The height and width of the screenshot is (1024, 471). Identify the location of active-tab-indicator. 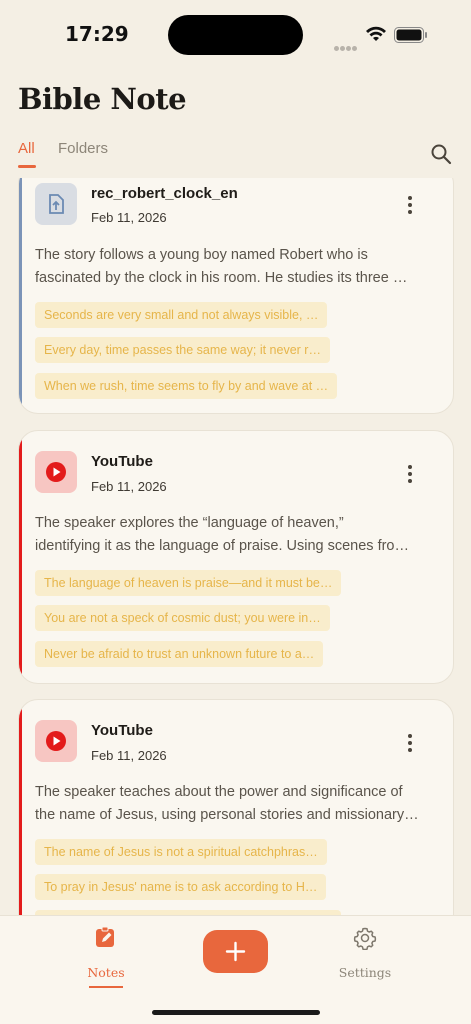
(27, 166).